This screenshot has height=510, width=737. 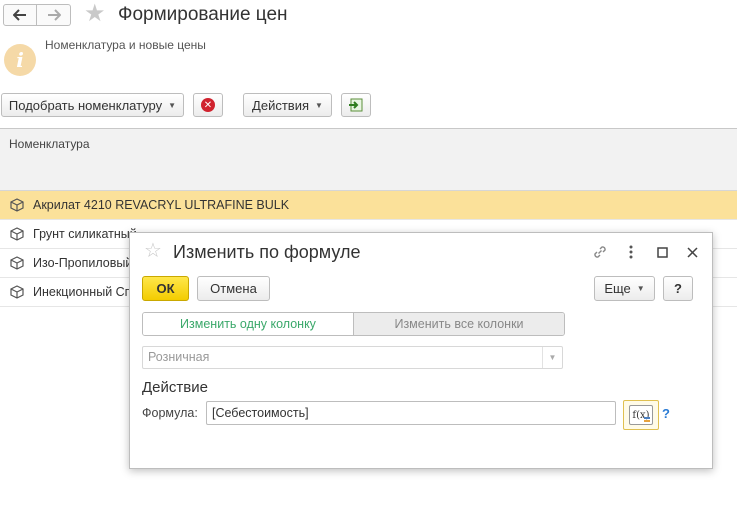 I want to click on kebab-menu-icon, so click(x=631, y=252).